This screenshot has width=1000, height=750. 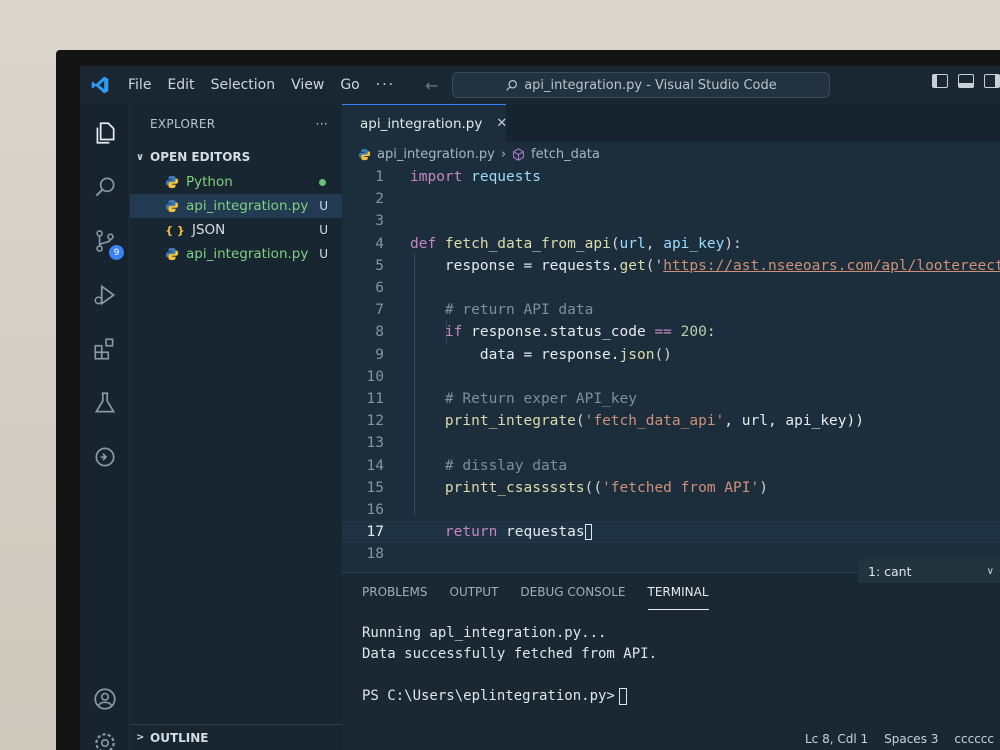 What do you see at coordinates (974, 739) in the screenshot?
I see `encoding-status: ϲϲϲϲϲϲ` at bounding box center [974, 739].